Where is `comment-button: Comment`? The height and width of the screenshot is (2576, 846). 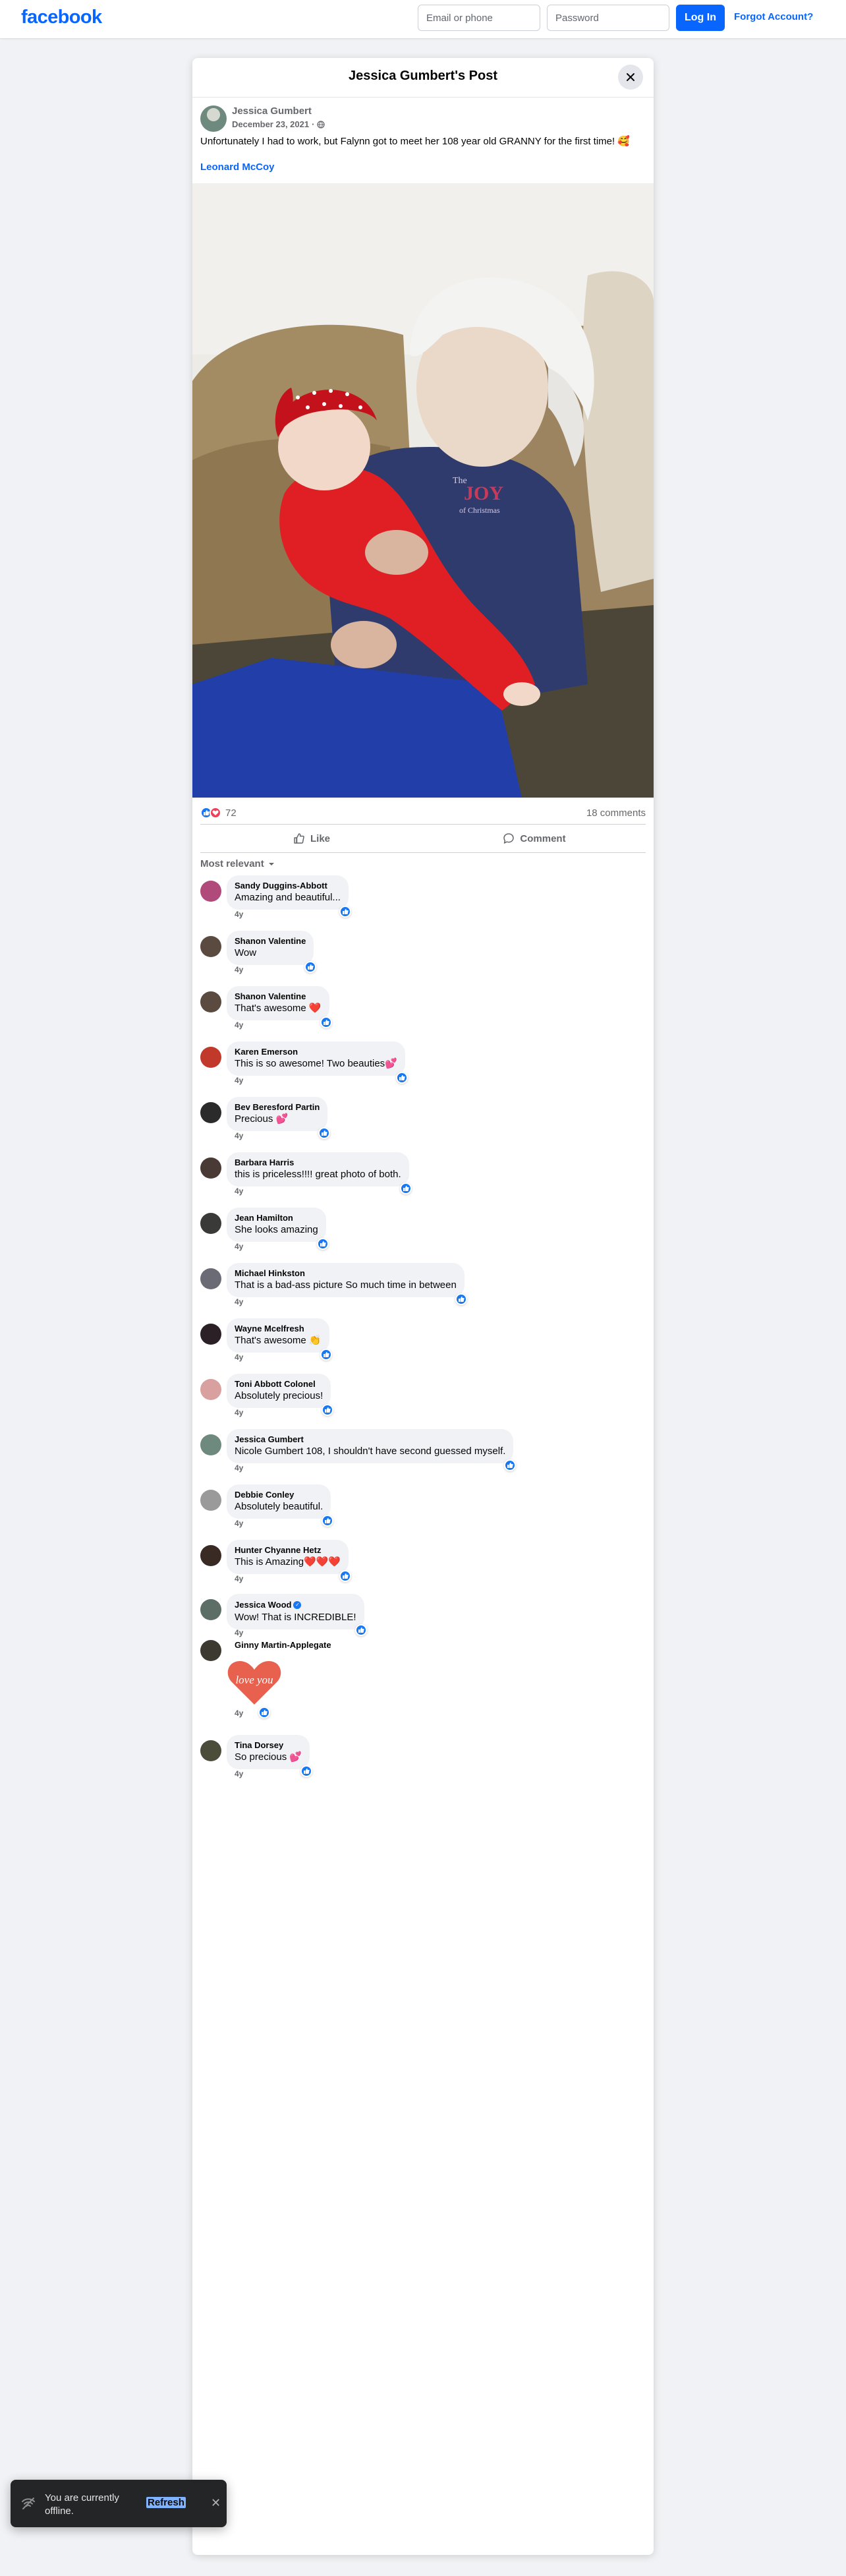
comment-button: Comment is located at coordinates (534, 839).